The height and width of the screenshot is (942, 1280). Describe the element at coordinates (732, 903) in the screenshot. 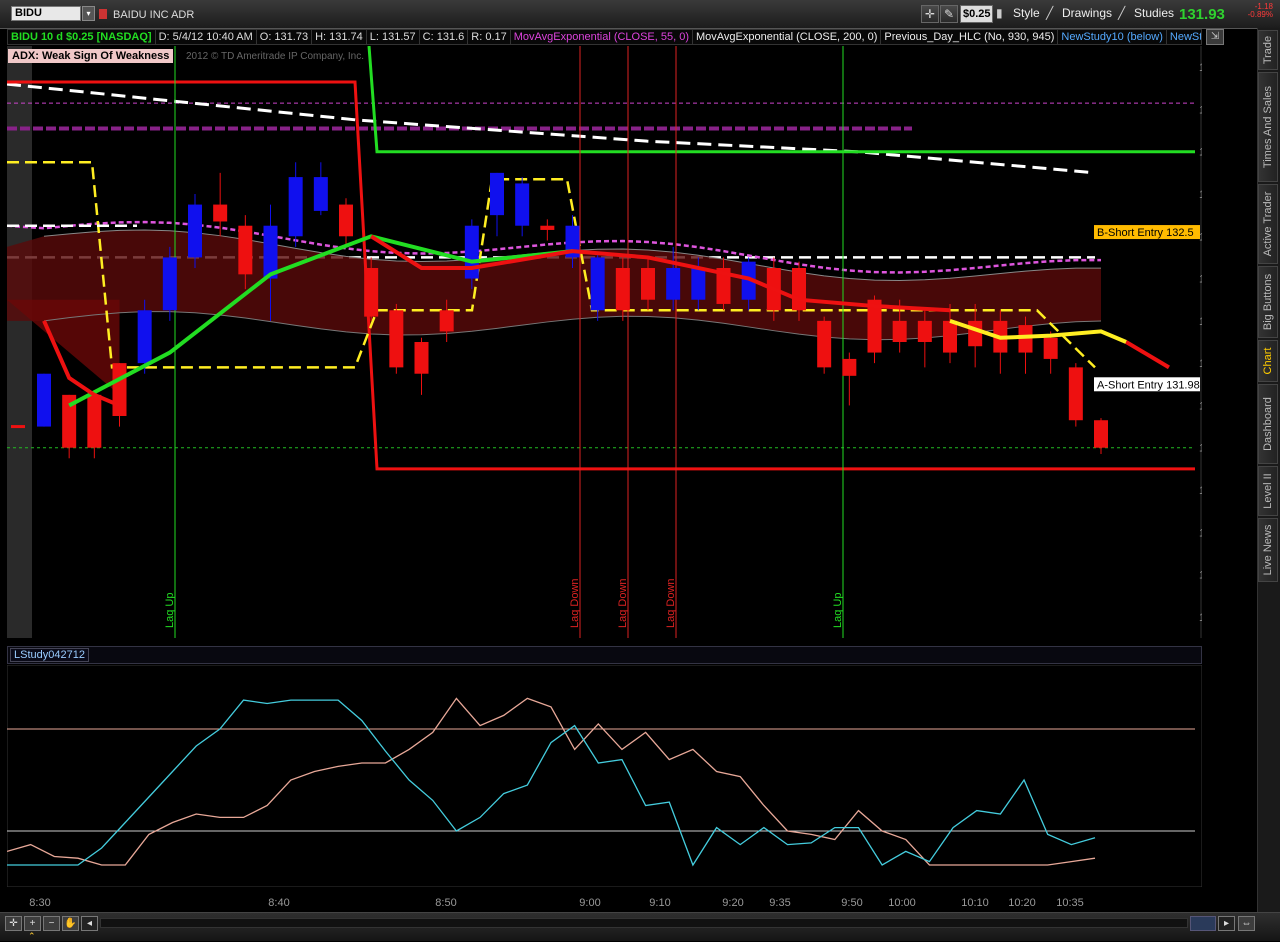

I see `time-tick-label: 9:20` at that location.